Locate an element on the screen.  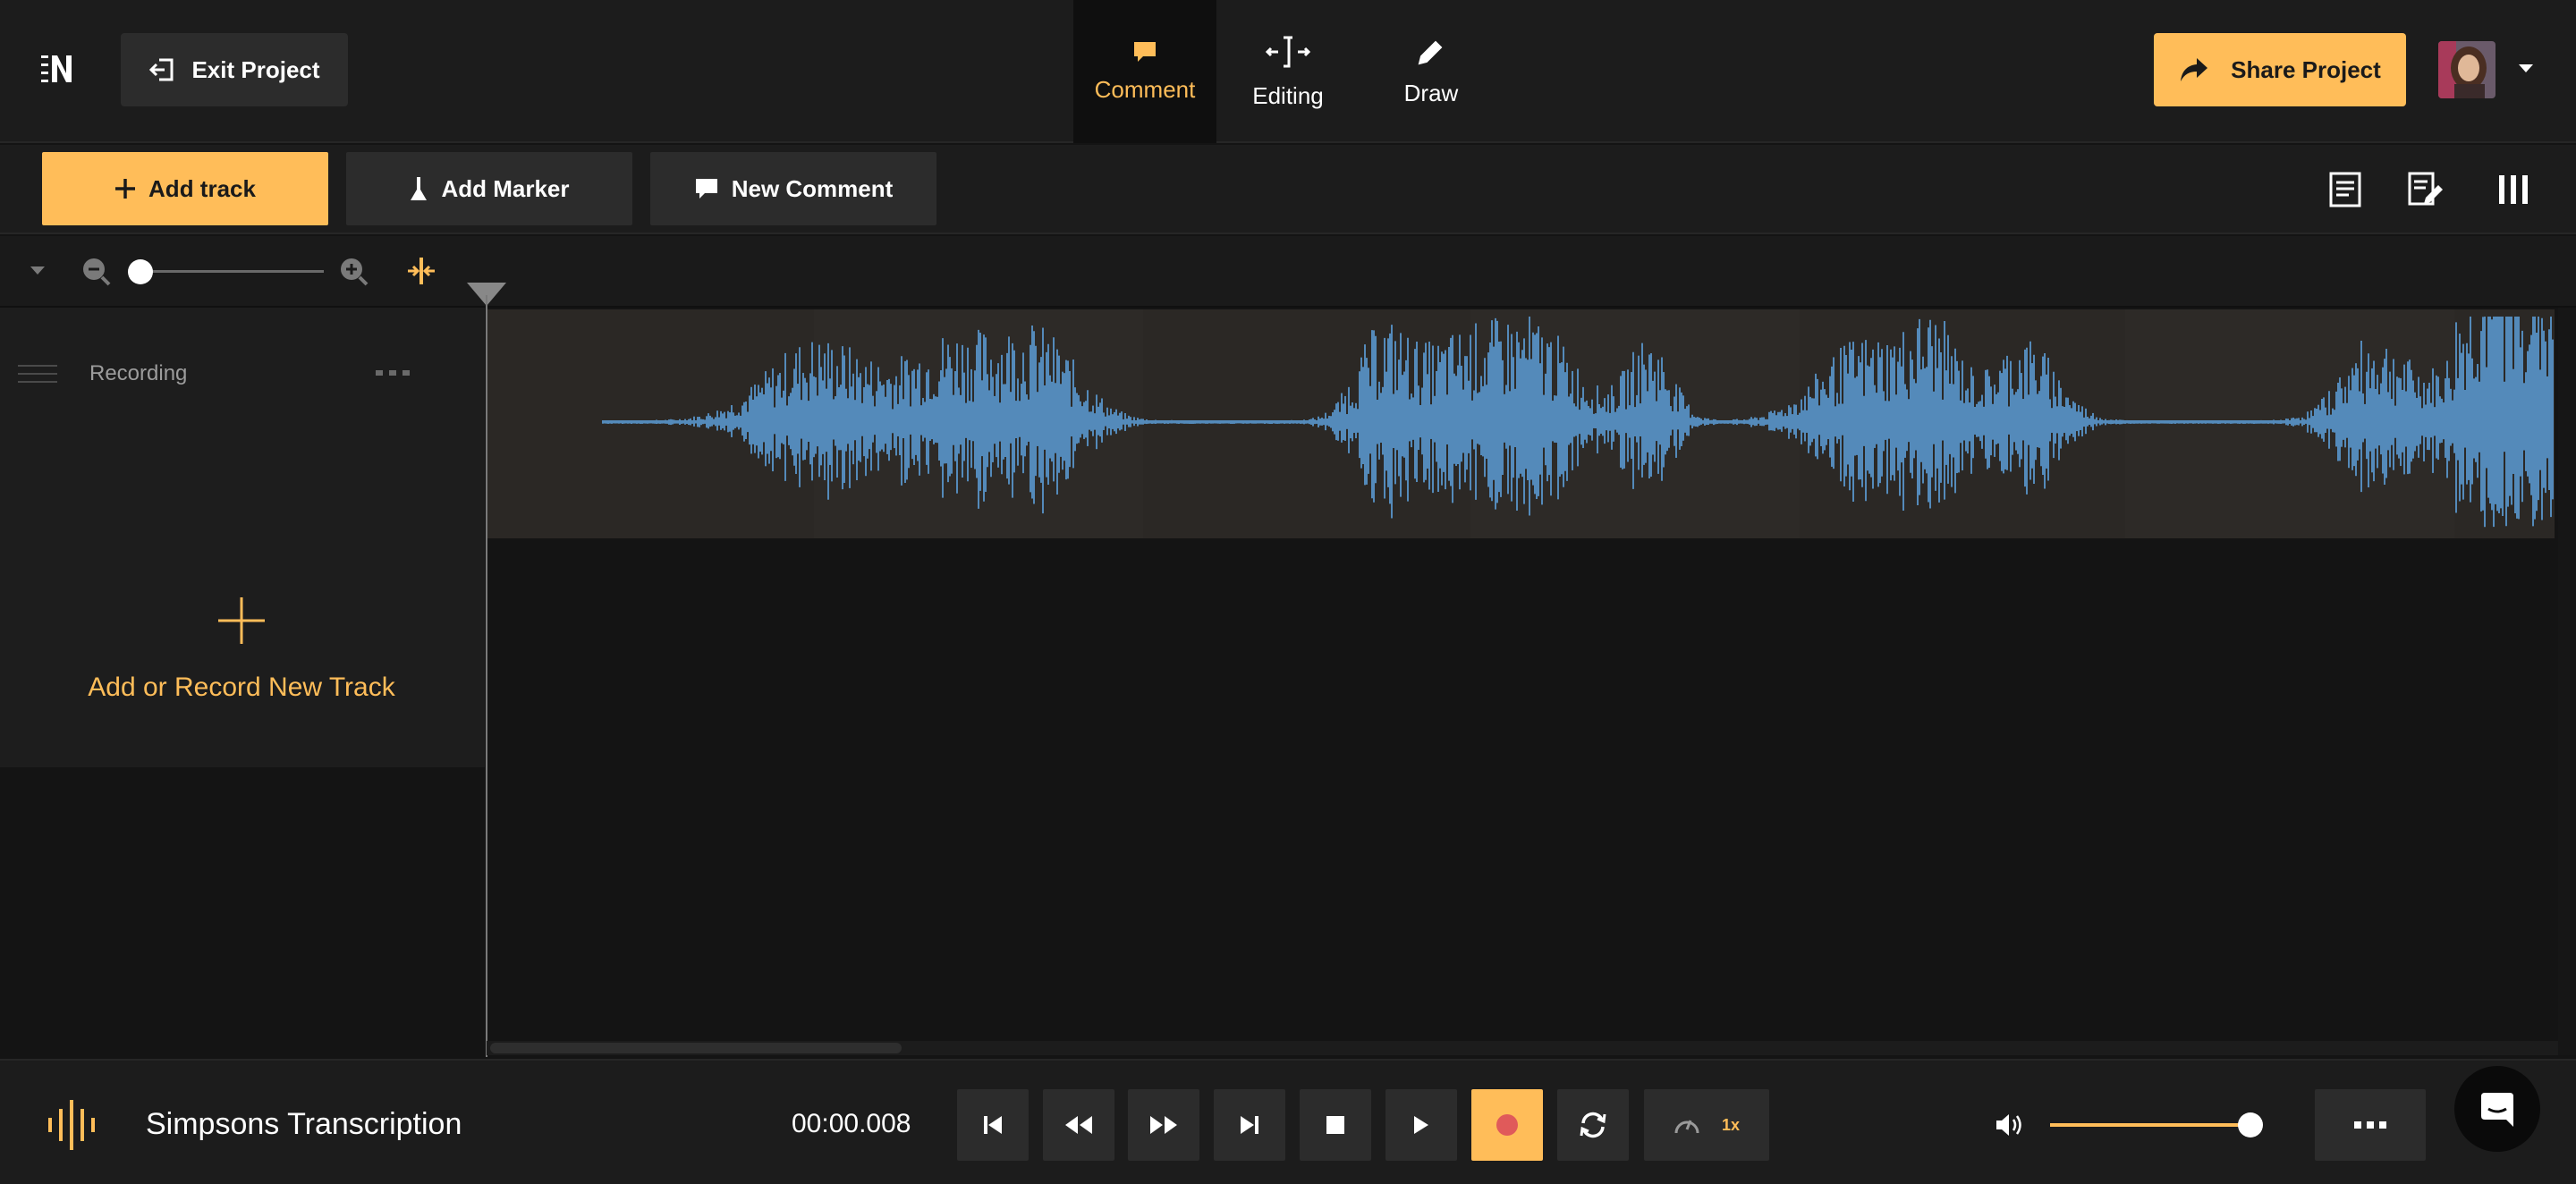
share-project-label: Share Project is located at coordinates (2306, 69).